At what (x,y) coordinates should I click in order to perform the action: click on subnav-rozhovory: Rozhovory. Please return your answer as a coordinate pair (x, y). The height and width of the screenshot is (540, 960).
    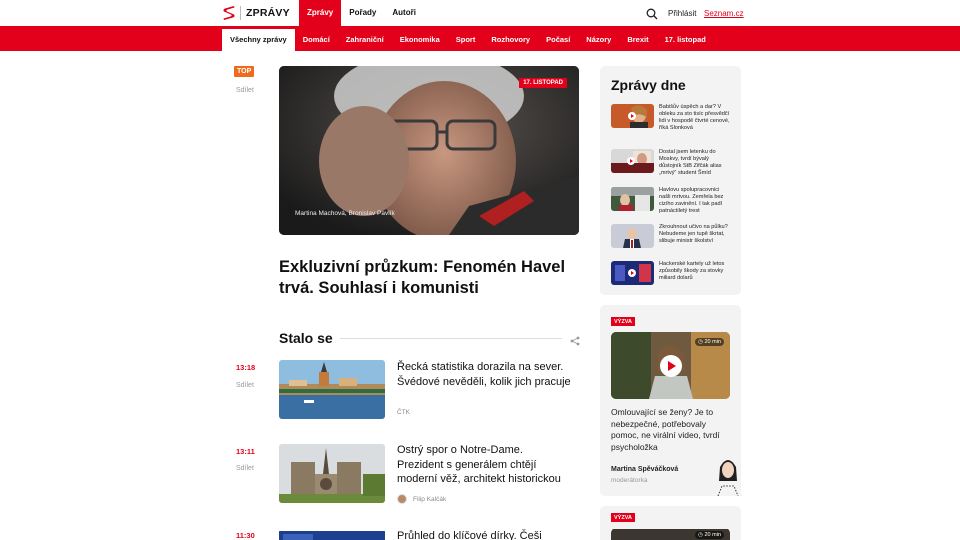
    Looking at the image, I should click on (510, 40).